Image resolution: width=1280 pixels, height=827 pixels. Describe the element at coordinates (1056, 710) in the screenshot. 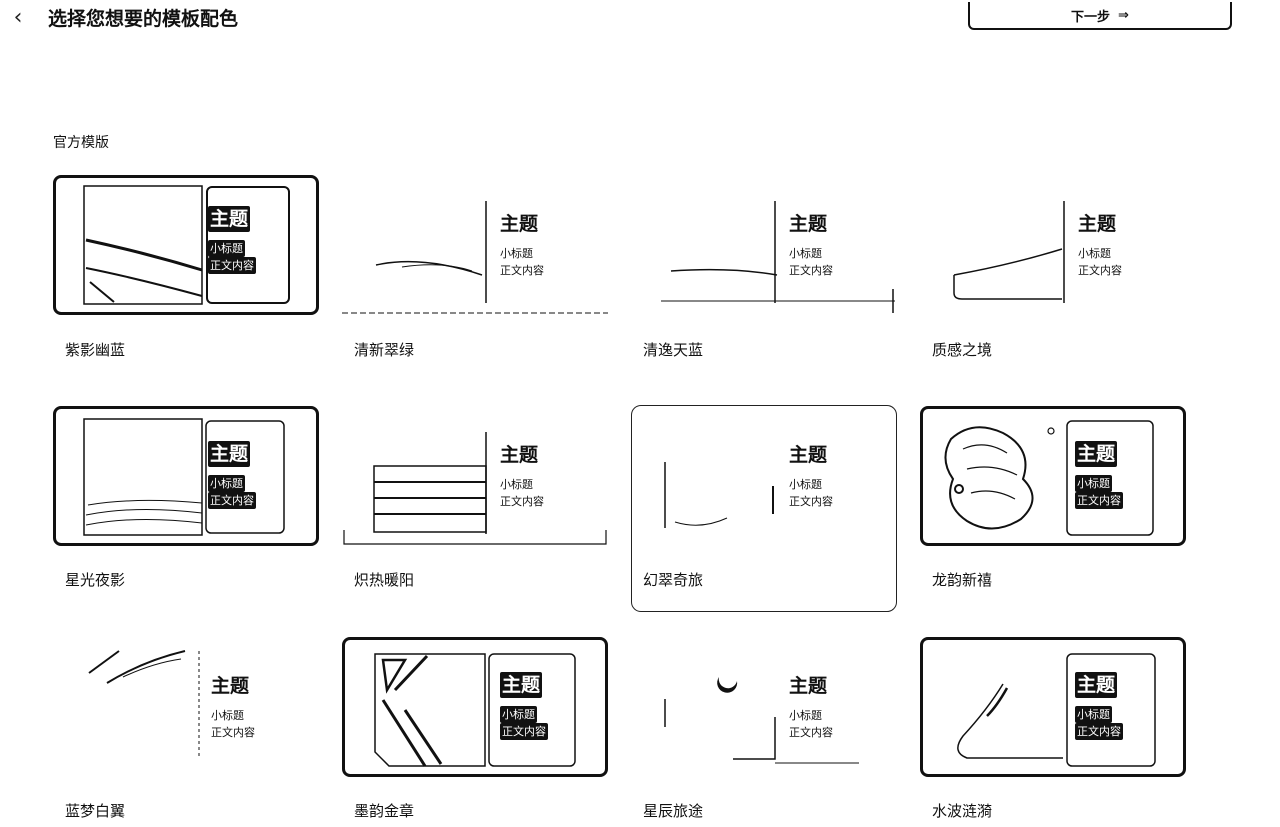

I see `ripple-pattern-icon` at that location.